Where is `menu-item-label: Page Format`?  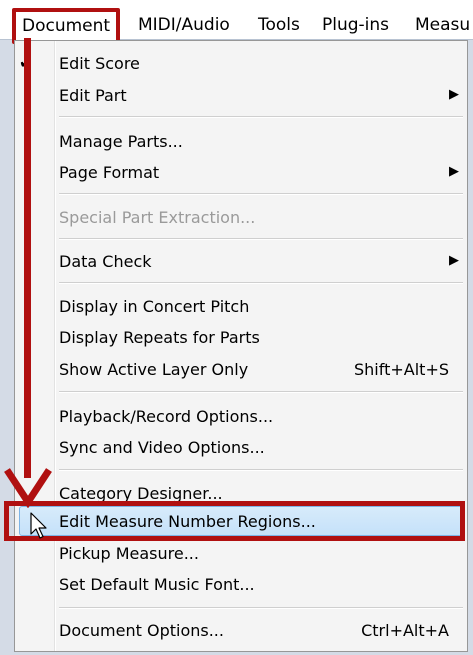 menu-item-label: Page Format is located at coordinates (109, 172).